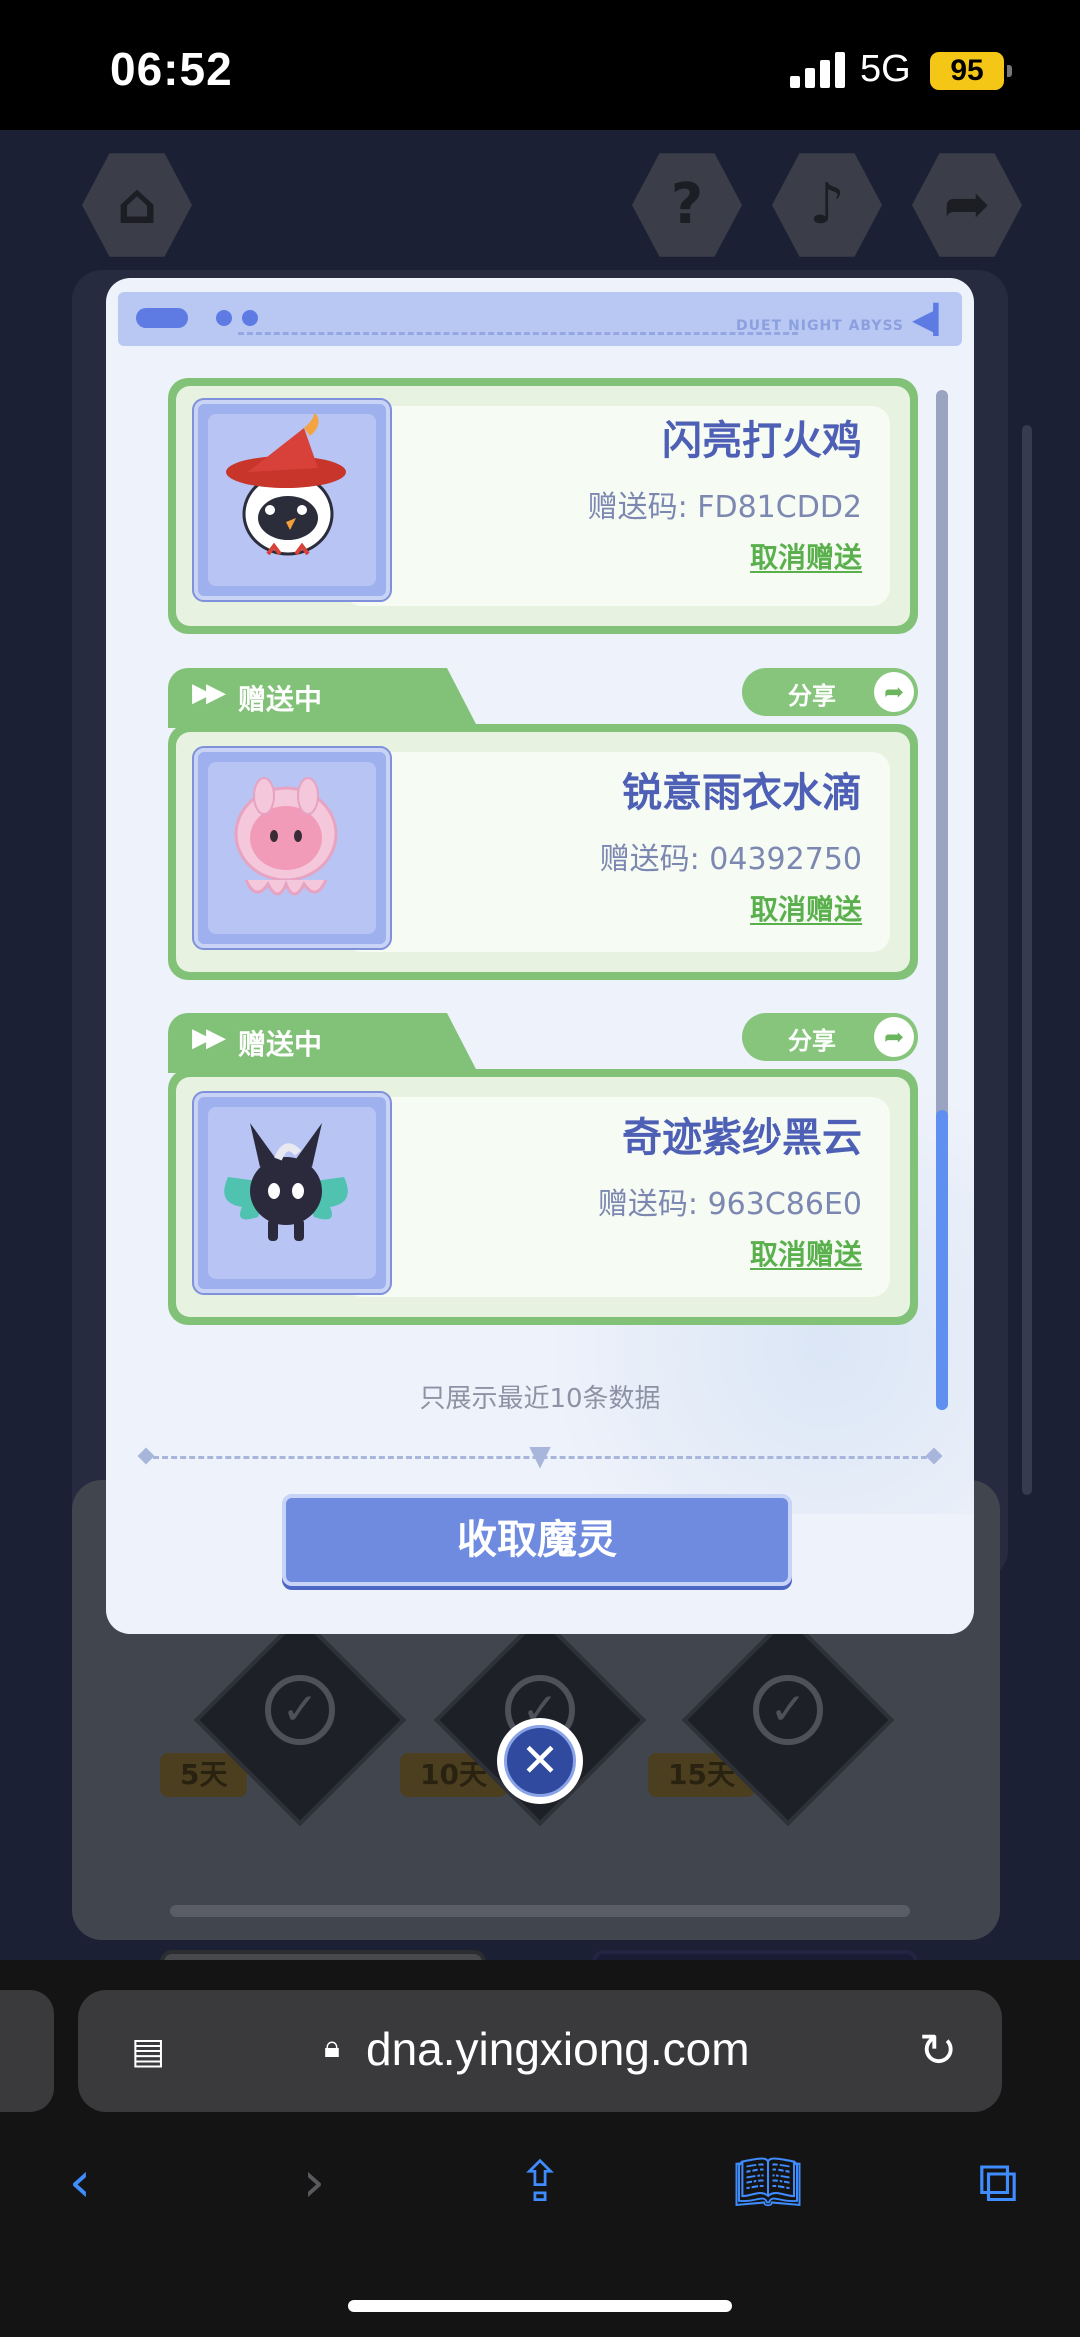  I want to click on battery-icon: 95, so click(971, 71).